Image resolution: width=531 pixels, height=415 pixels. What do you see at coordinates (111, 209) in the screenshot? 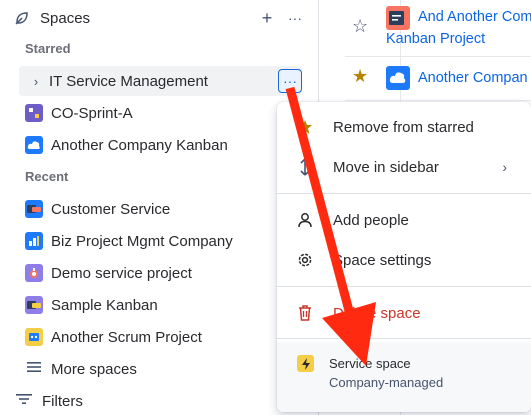
I see `sidebar-item-label: Customer Service` at bounding box center [111, 209].